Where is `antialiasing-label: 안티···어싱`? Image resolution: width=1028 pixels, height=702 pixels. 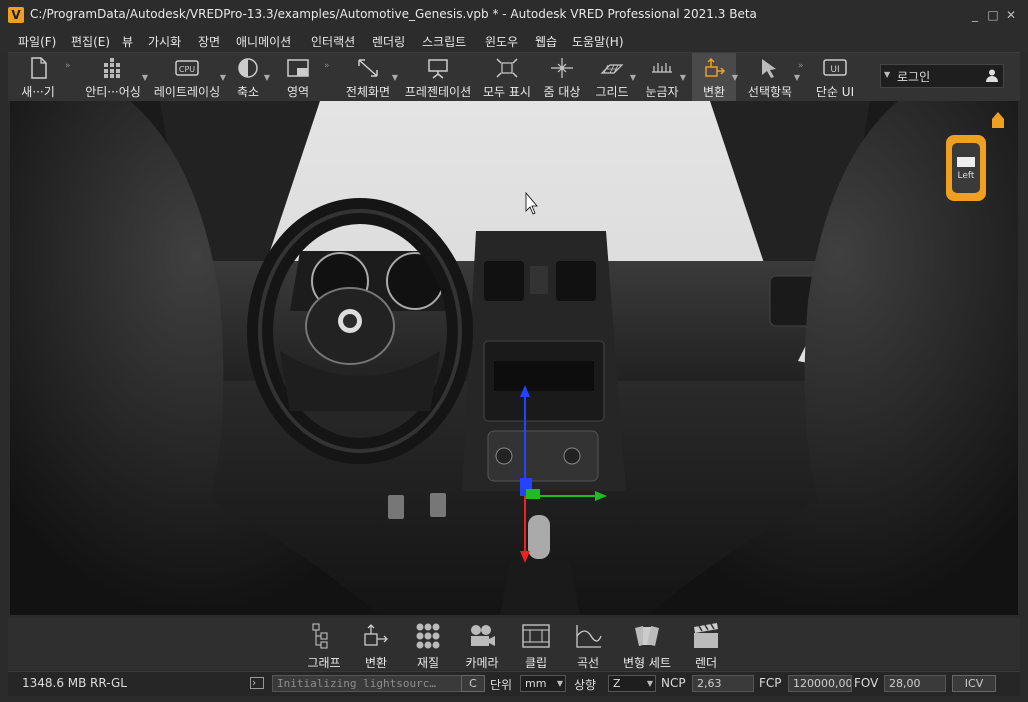 antialiasing-label: 안티···어싱 is located at coordinates (113, 92).